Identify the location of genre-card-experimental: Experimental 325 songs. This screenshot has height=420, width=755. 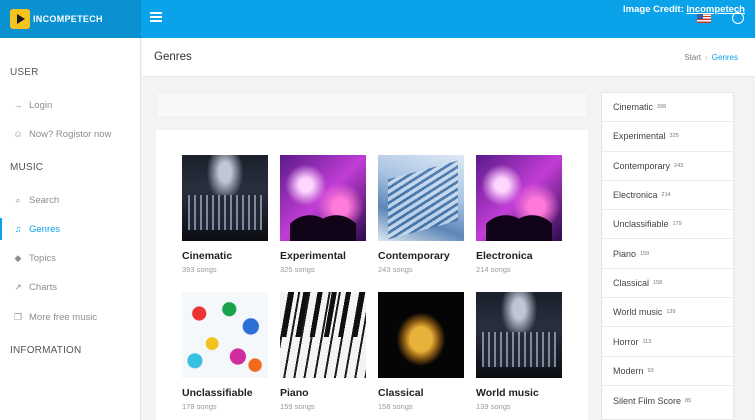
(323, 214).